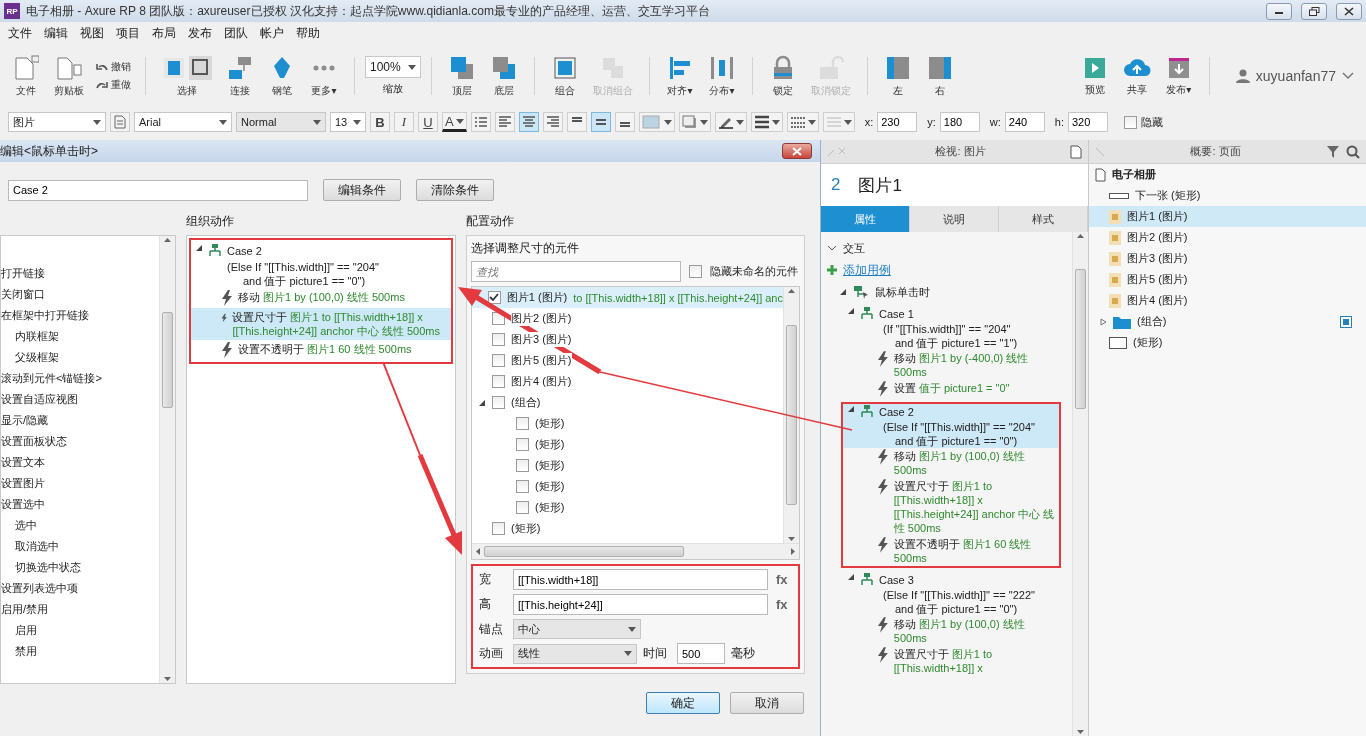  What do you see at coordinates (1227, 237) in the screenshot?
I see `outline-row: 图片2 (图片)` at bounding box center [1227, 237].